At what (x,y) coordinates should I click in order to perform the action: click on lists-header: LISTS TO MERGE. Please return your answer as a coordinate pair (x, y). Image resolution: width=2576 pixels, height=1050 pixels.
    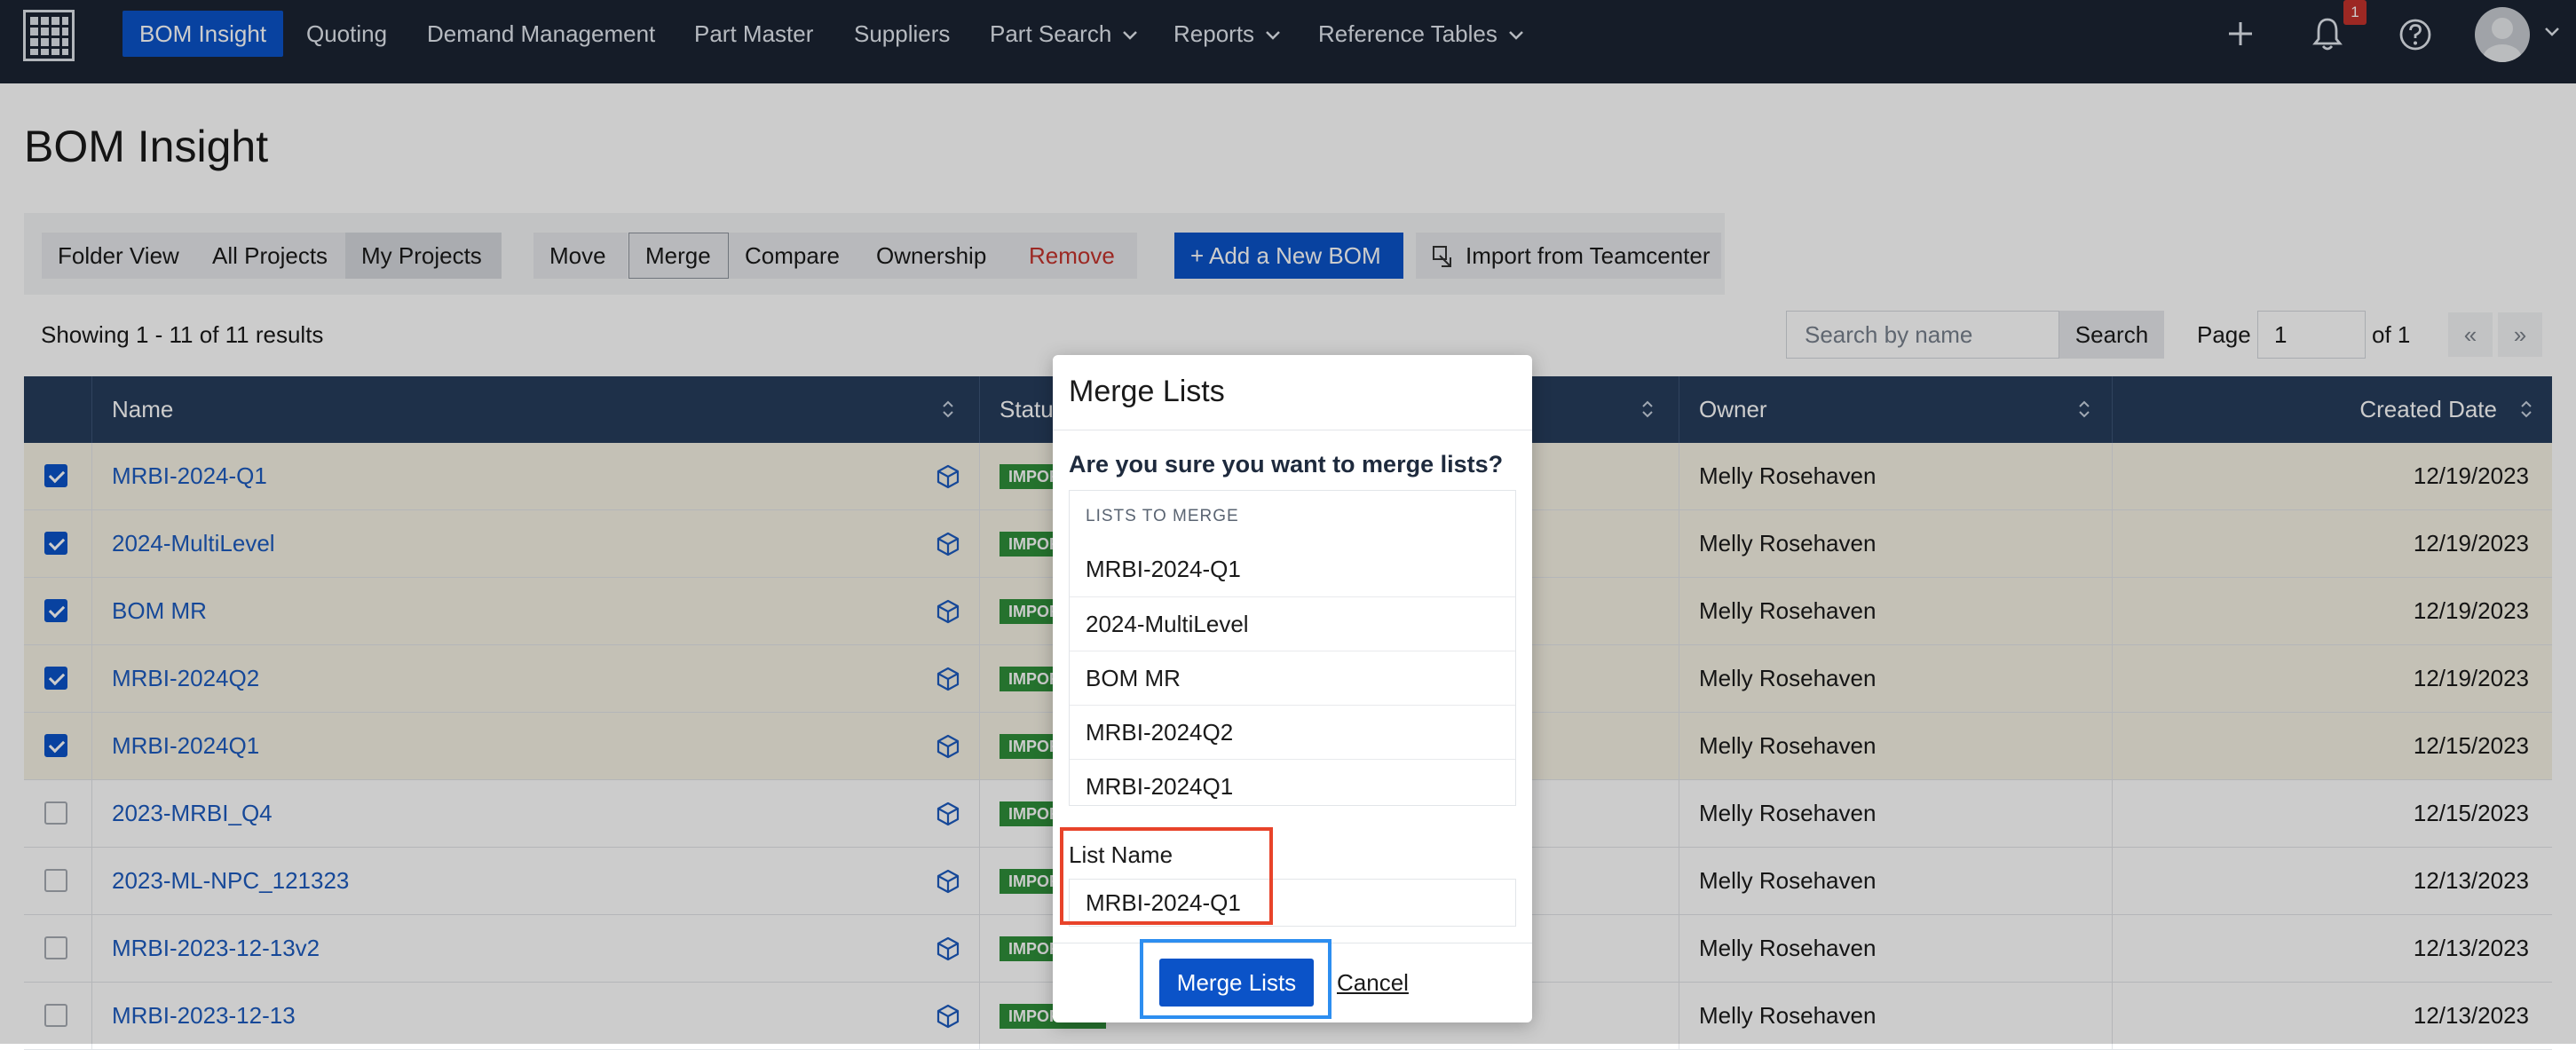
    Looking at the image, I should click on (1162, 516).